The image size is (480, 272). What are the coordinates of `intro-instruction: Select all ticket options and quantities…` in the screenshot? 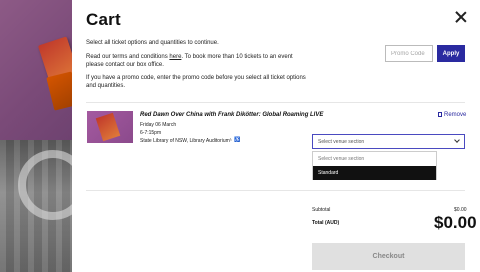 It's located at (152, 43).